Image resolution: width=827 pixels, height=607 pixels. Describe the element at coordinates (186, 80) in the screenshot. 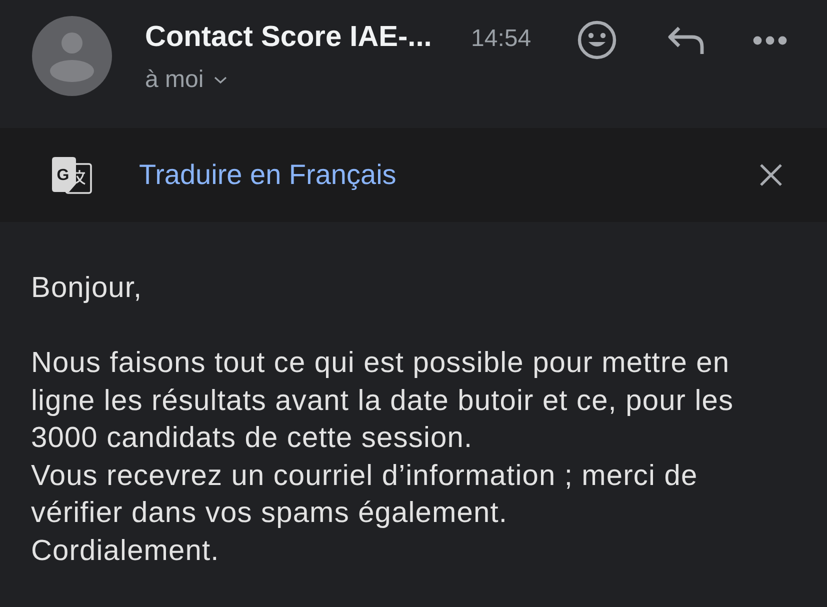

I see `recipient-dropdown: à moi` at that location.